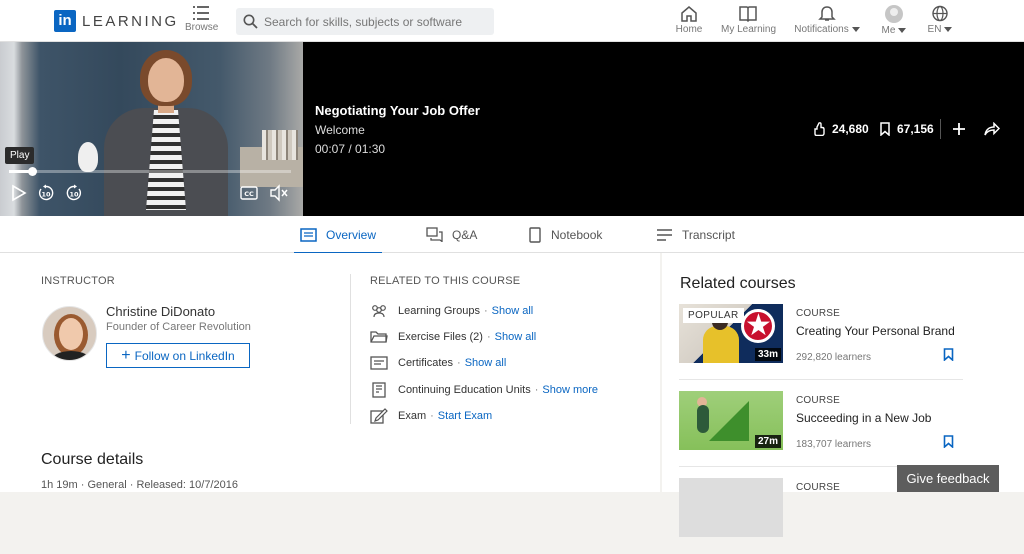 The height and width of the screenshot is (554, 1024). What do you see at coordinates (894, 20) in the screenshot?
I see `nav-me: Me` at bounding box center [894, 20].